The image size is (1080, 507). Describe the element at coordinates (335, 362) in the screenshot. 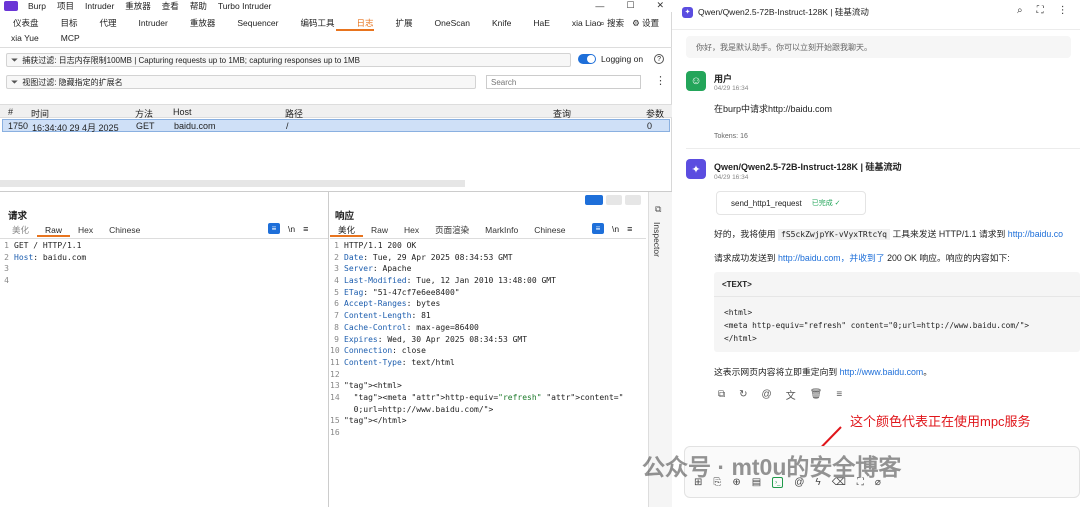

I see `line-number: 11` at that location.